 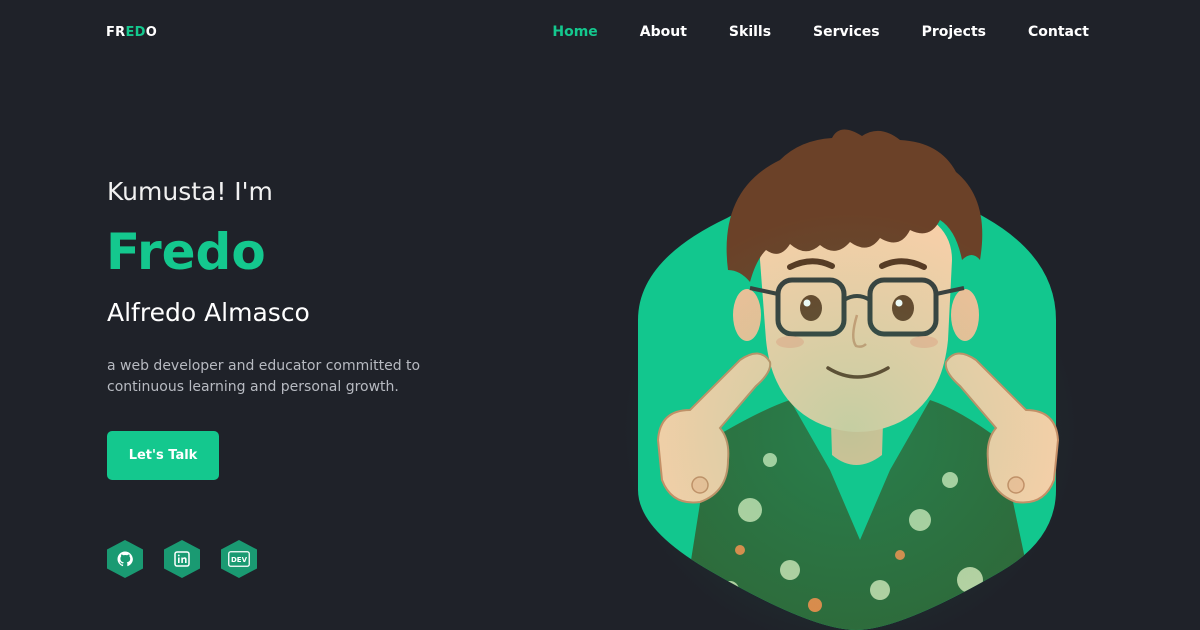 What do you see at coordinates (163, 455) in the screenshot?
I see `lets-talk-button: Let's Talk` at bounding box center [163, 455].